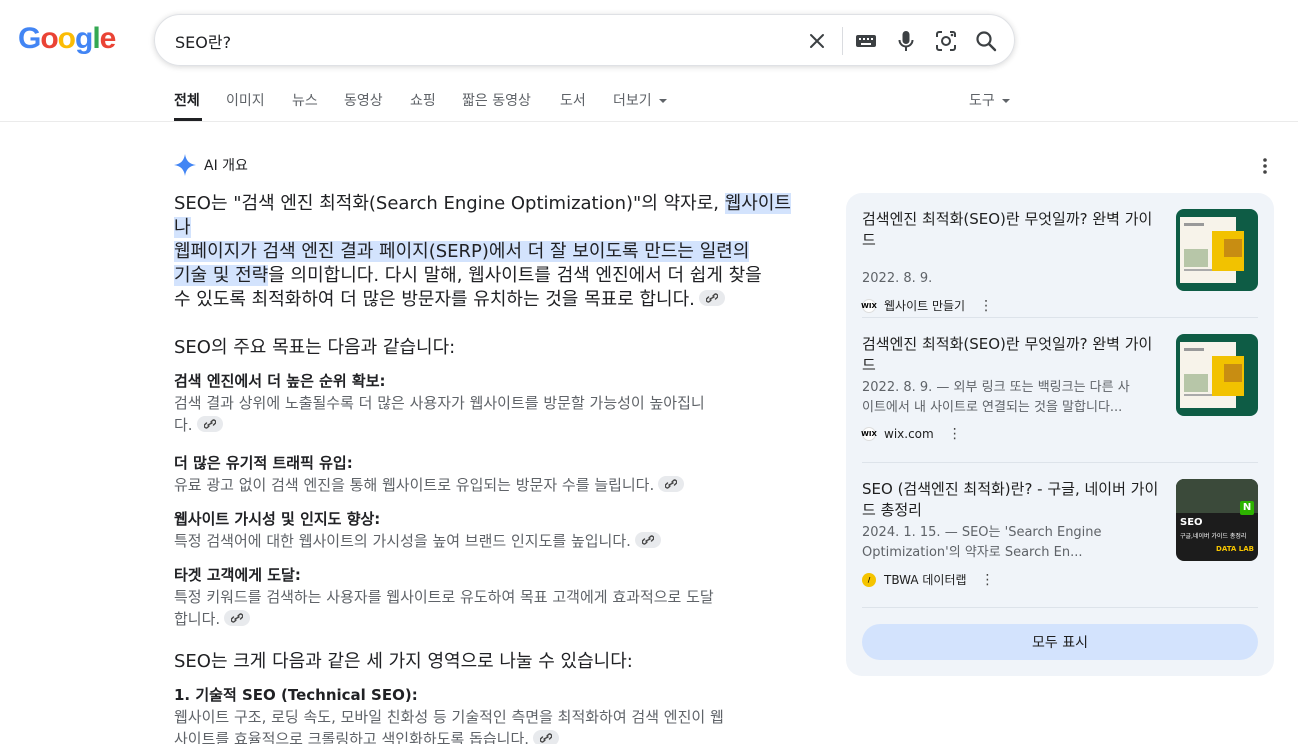 The image size is (1298, 744). What do you see at coordinates (277, 519) in the screenshot?
I see `goal-title: 웹사이트 가시성 및 인지도 향상:` at bounding box center [277, 519].